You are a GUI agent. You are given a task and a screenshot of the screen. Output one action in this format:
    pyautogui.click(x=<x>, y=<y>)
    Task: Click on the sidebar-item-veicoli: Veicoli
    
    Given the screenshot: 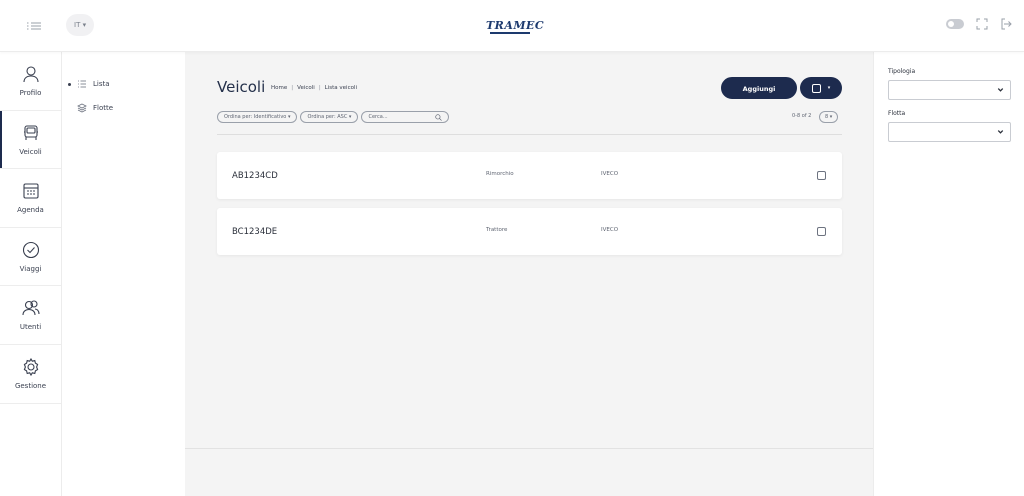 What is the action you would take?
    pyautogui.click(x=30, y=140)
    